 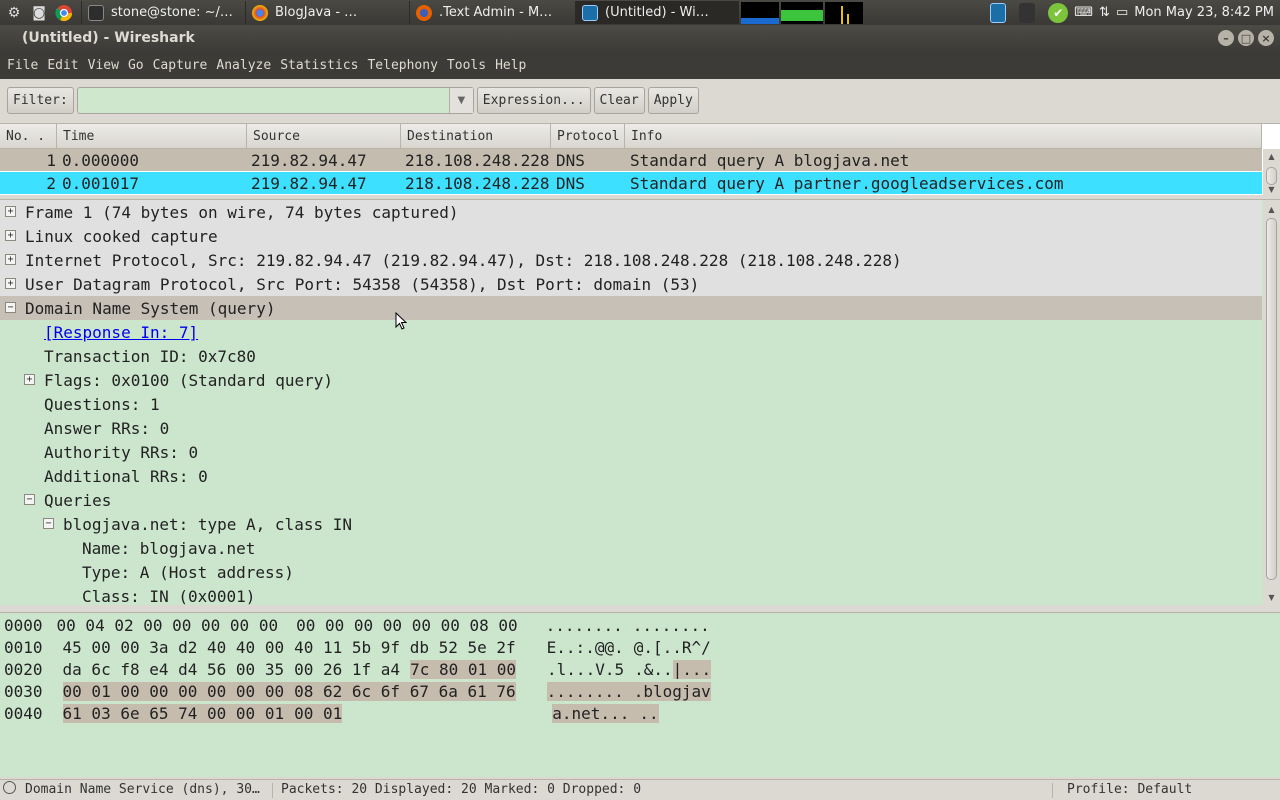 What do you see at coordinates (14, 13) in the screenshot?
I see `ubuntu-menu-icon: ⚙` at bounding box center [14, 13].